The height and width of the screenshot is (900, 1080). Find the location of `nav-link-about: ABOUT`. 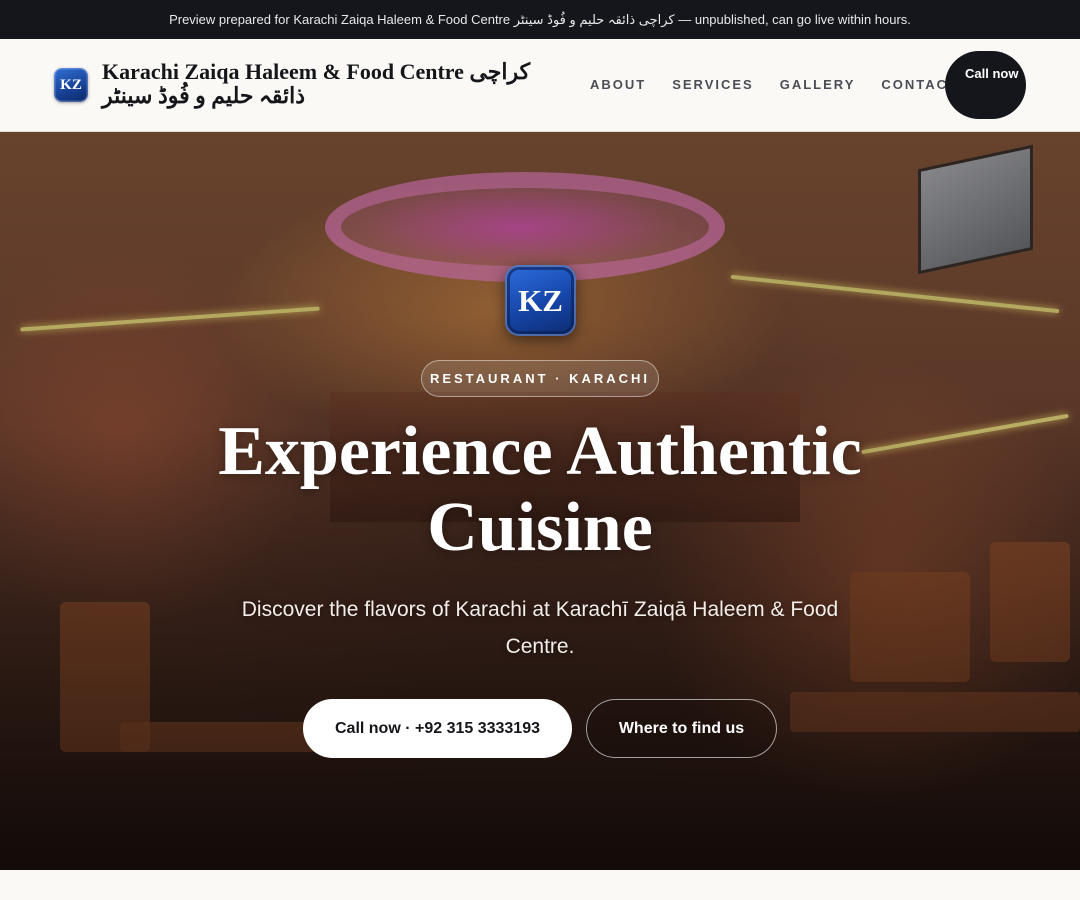

nav-link-about: ABOUT is located at coordinates (618, 84).